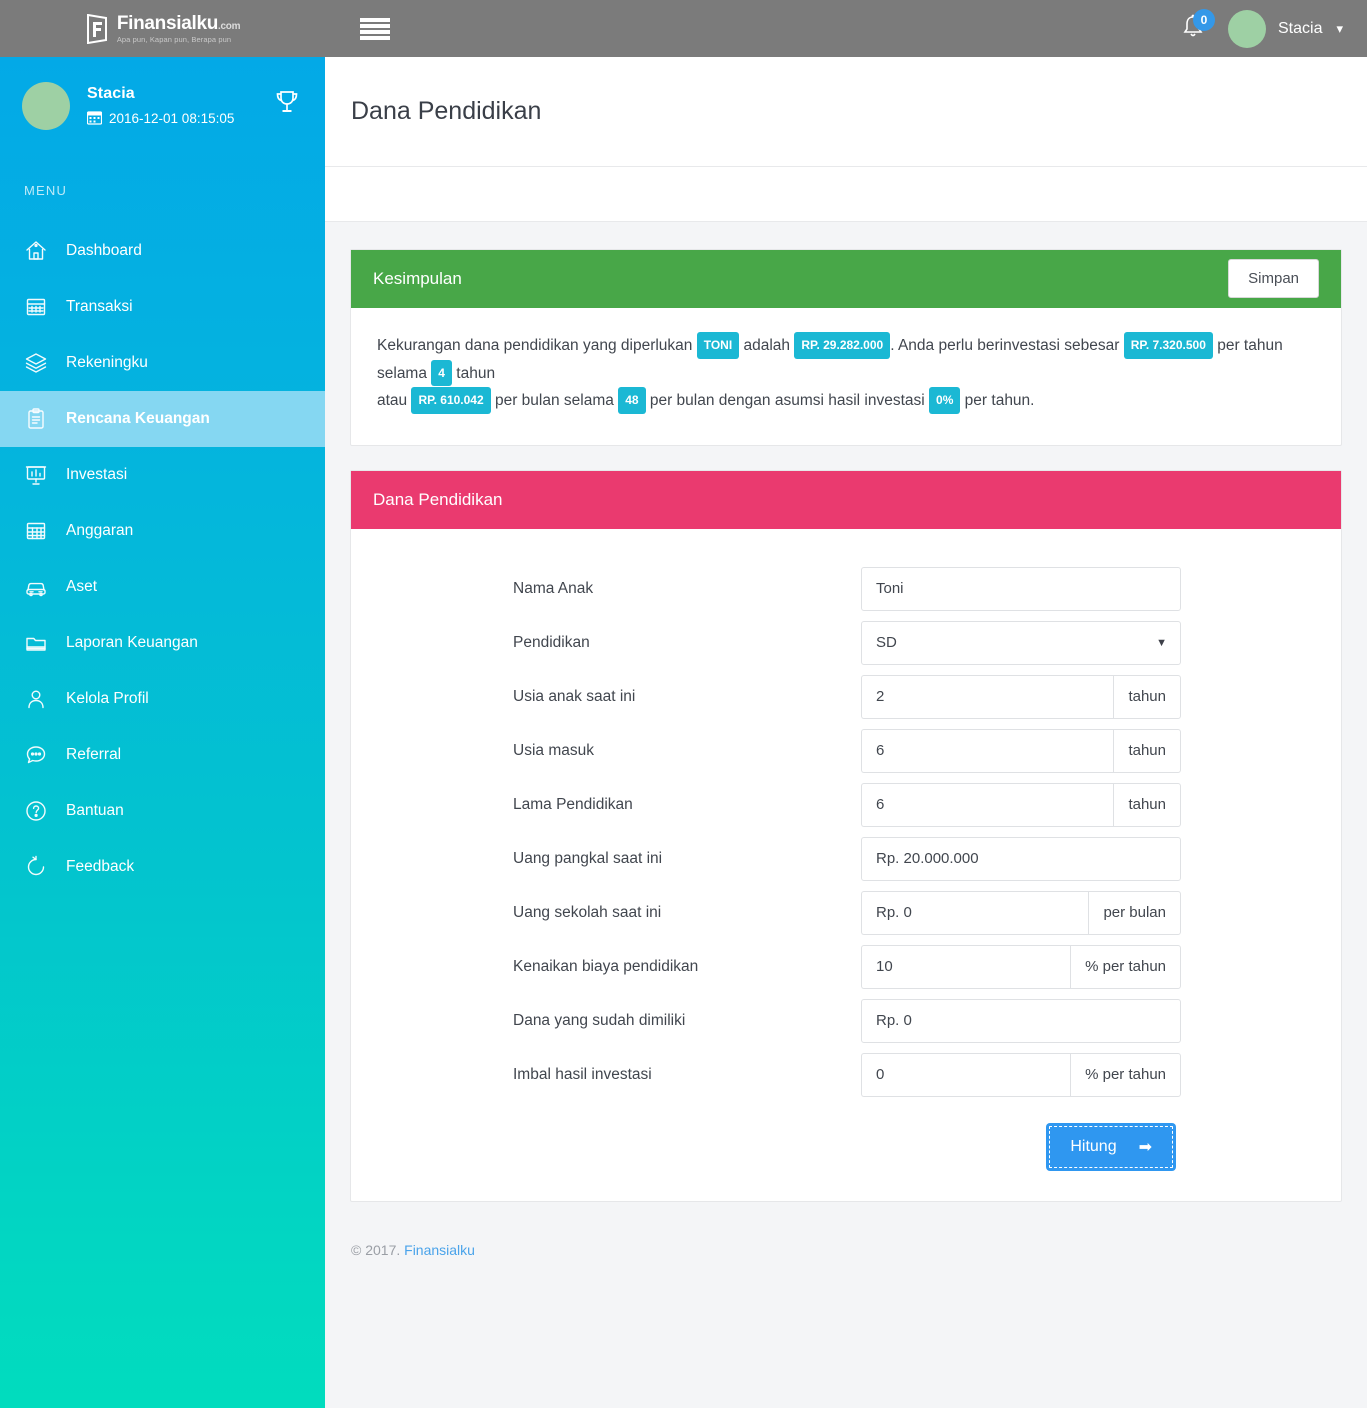 The image size is (1367, 1408). Describe the element at coordinates (846, 642) in the screenshot. I see `form-row: Pendidikan SD ▼` at that location.